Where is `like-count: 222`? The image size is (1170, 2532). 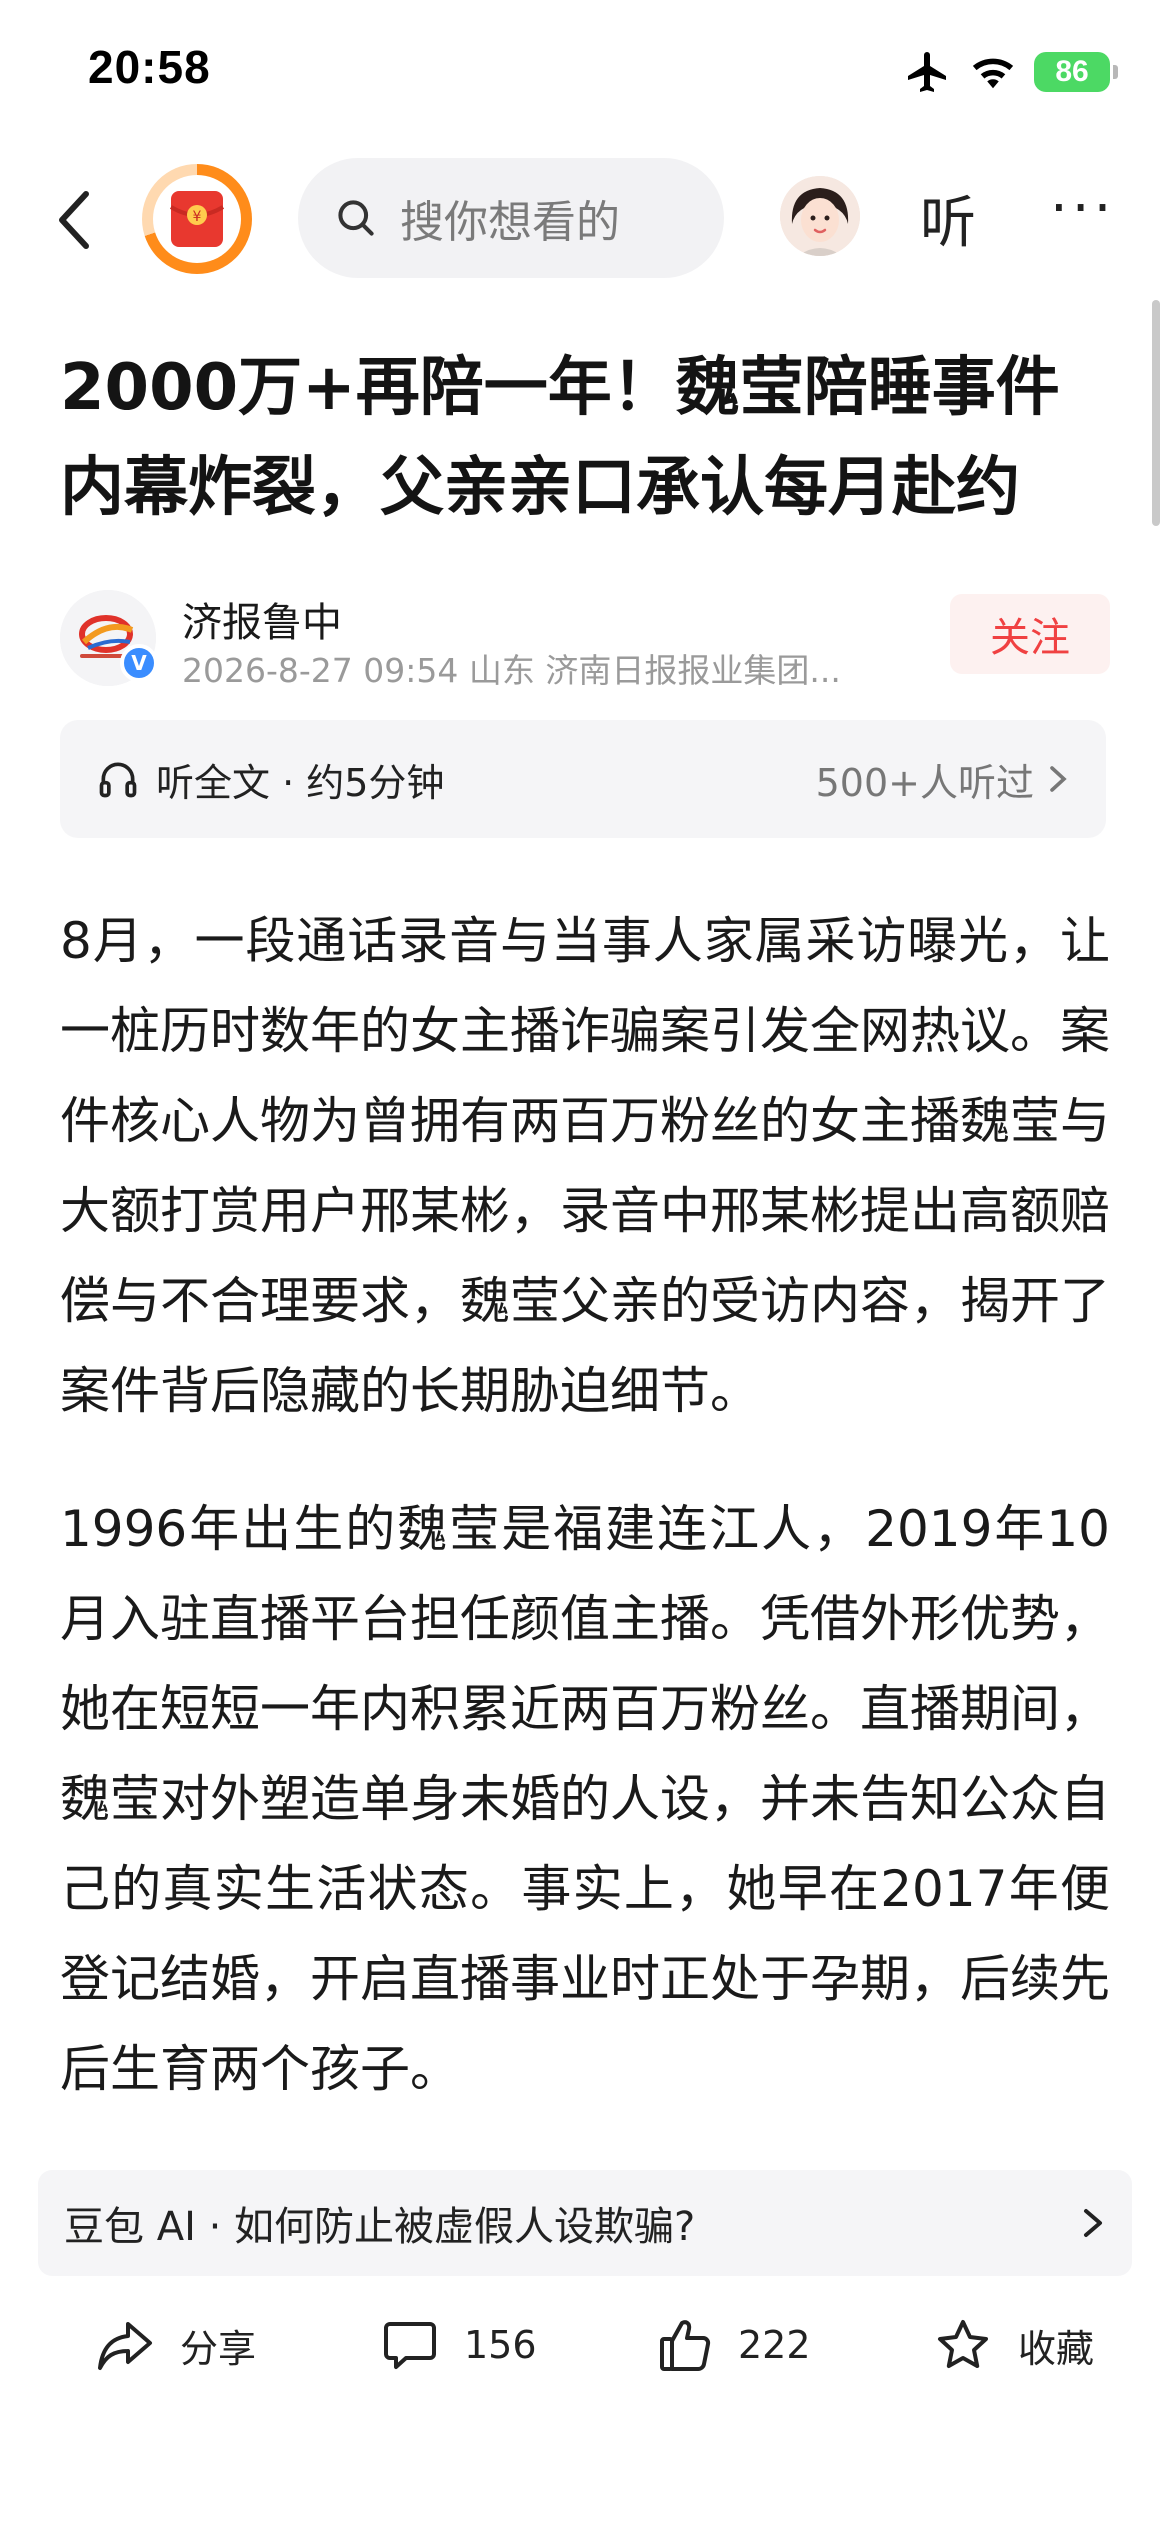
like-count: 222 is located at coordinates (774, 2345).